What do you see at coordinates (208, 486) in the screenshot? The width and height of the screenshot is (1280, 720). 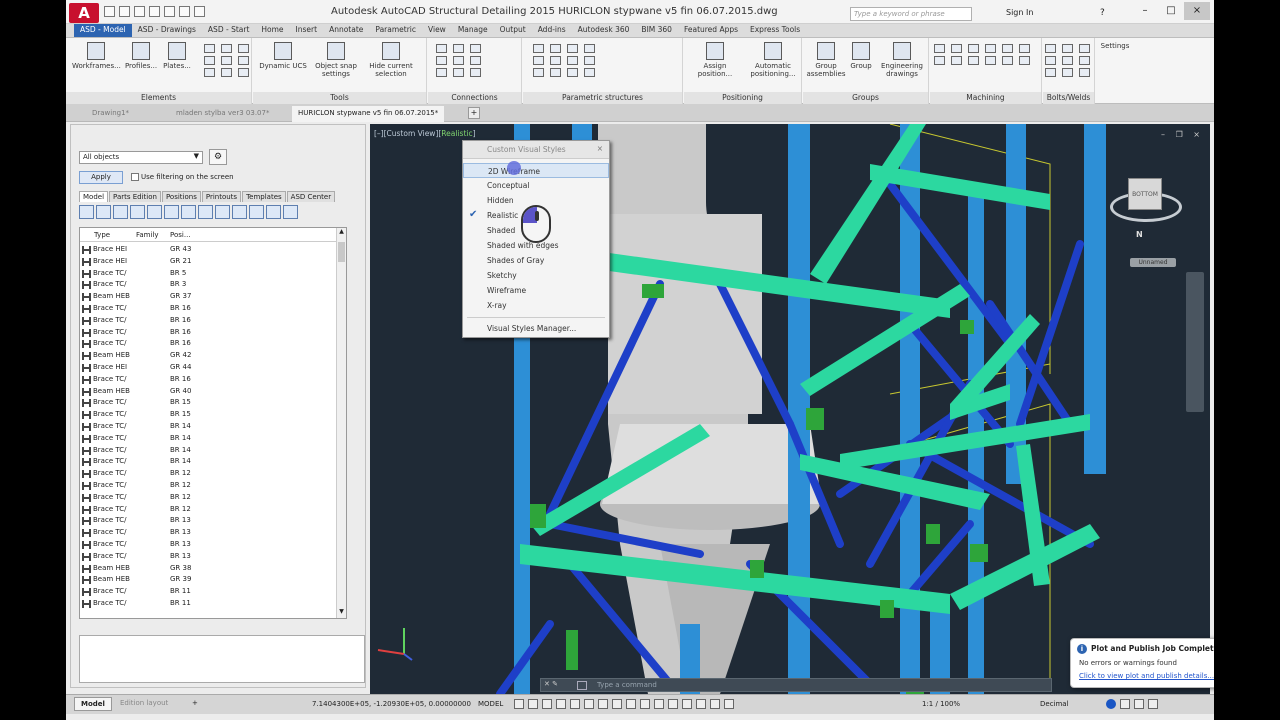 I see `list-item: Brace TC/BR 12` at bounding box center [208, 486].